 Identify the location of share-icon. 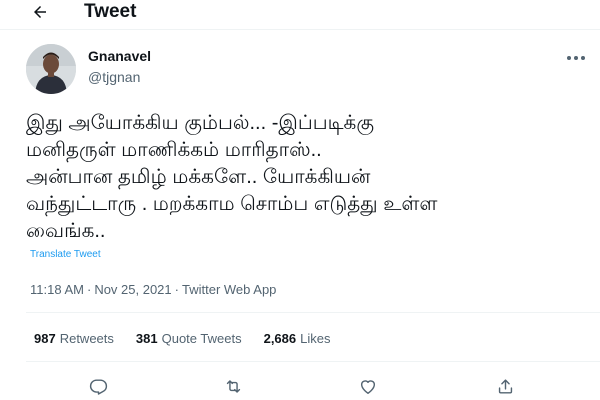
(505, 386).